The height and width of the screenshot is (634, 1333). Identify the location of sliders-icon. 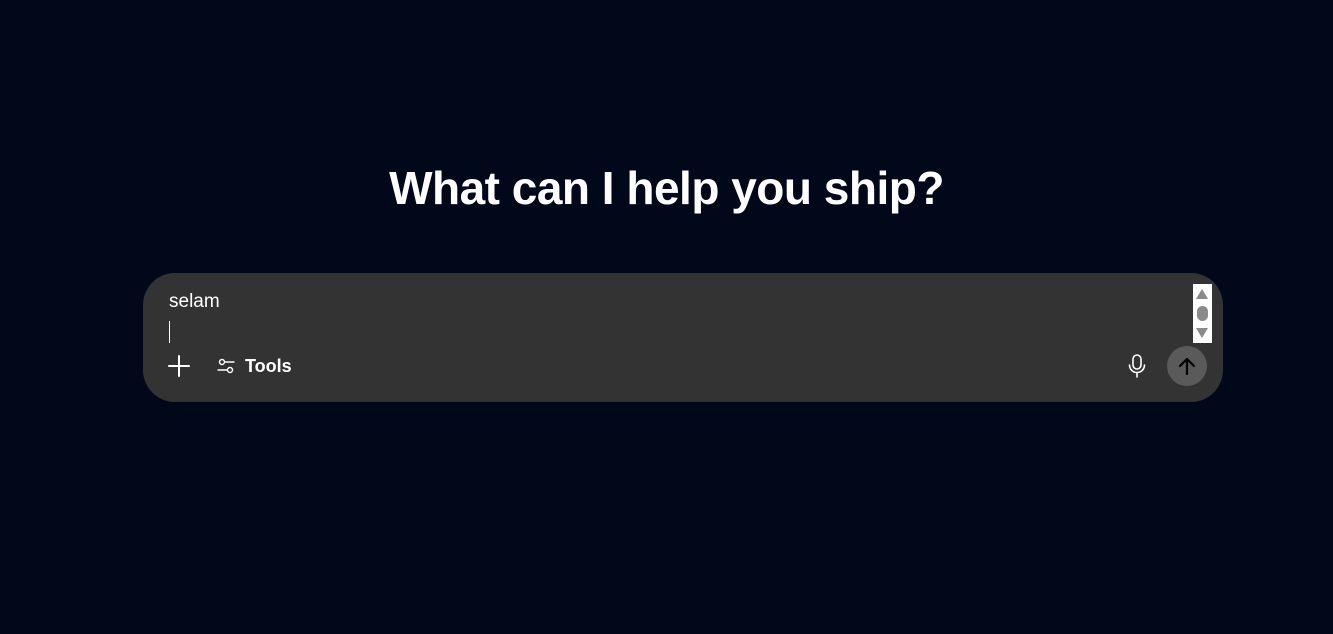
(226, 366).